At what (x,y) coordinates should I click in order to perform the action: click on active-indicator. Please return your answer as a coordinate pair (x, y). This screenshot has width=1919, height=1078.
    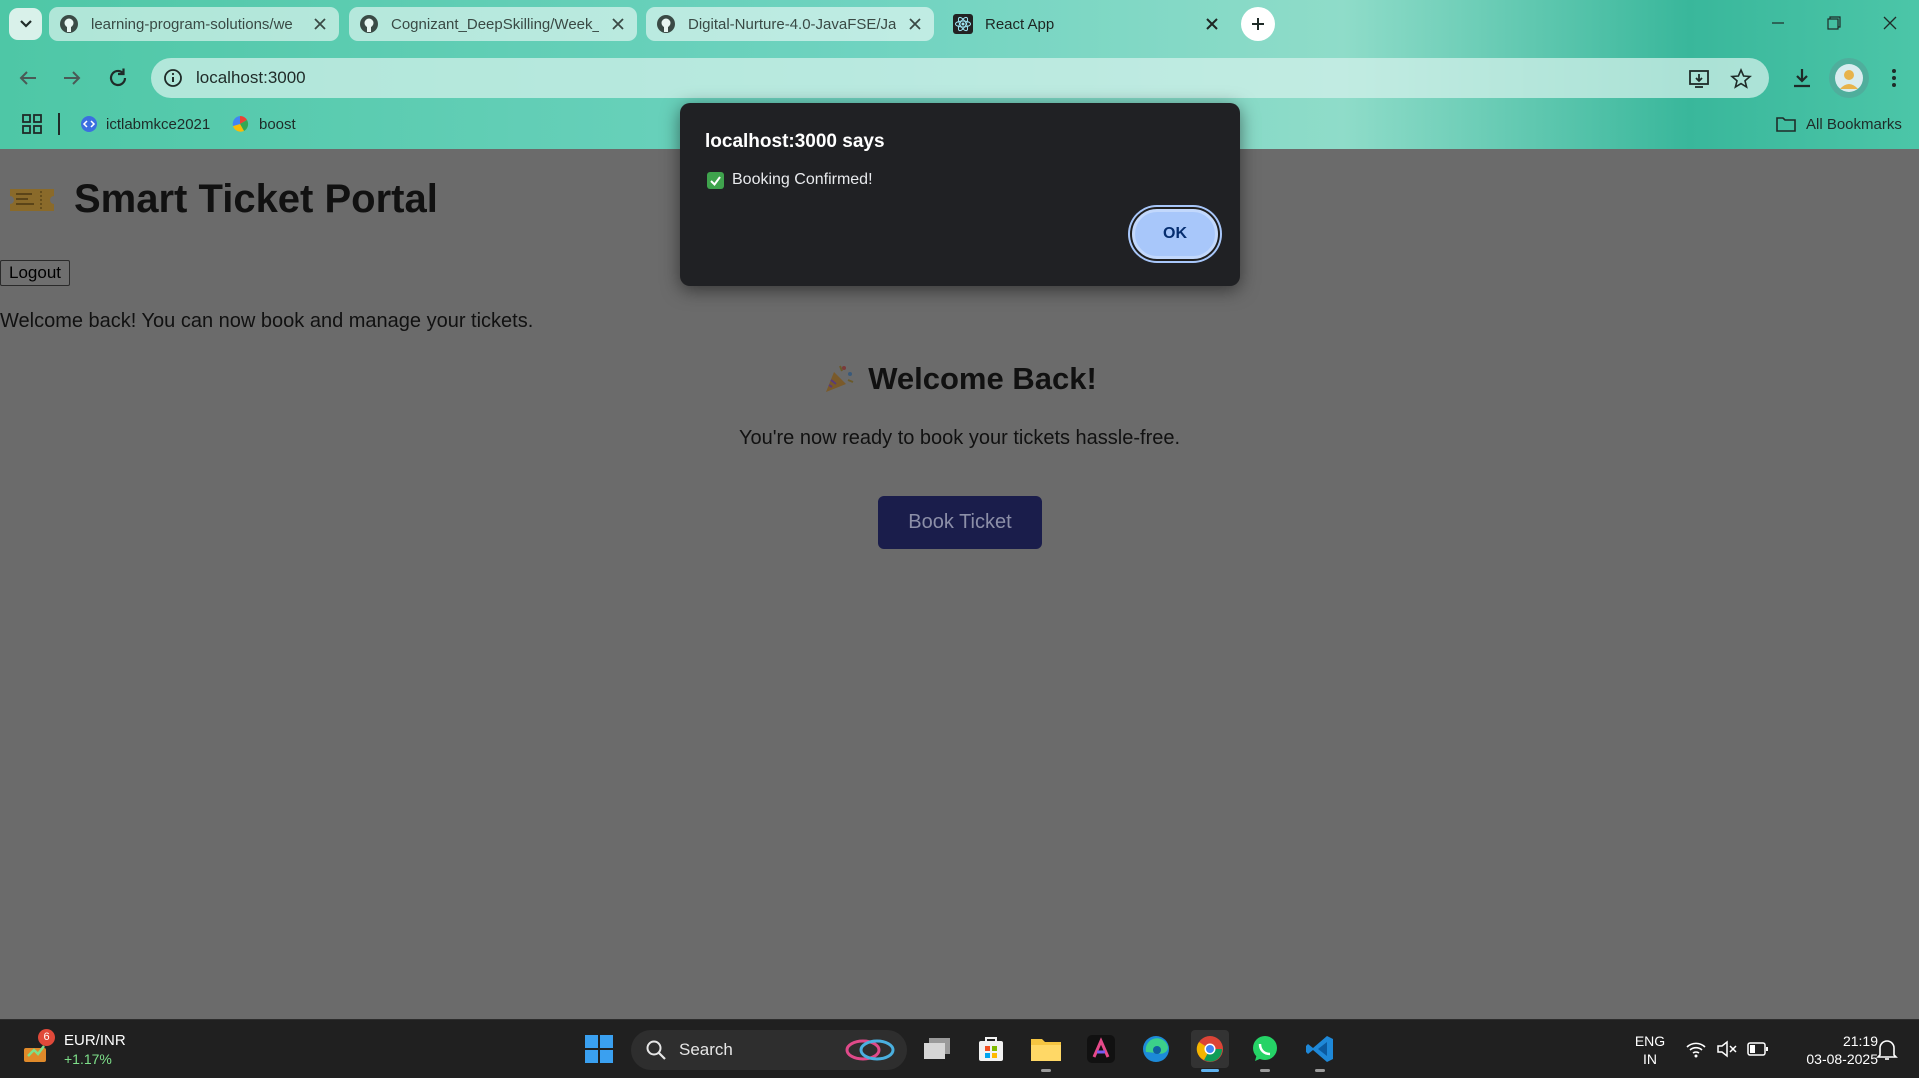
    Looking at the image, I should click on (1210, 1070).